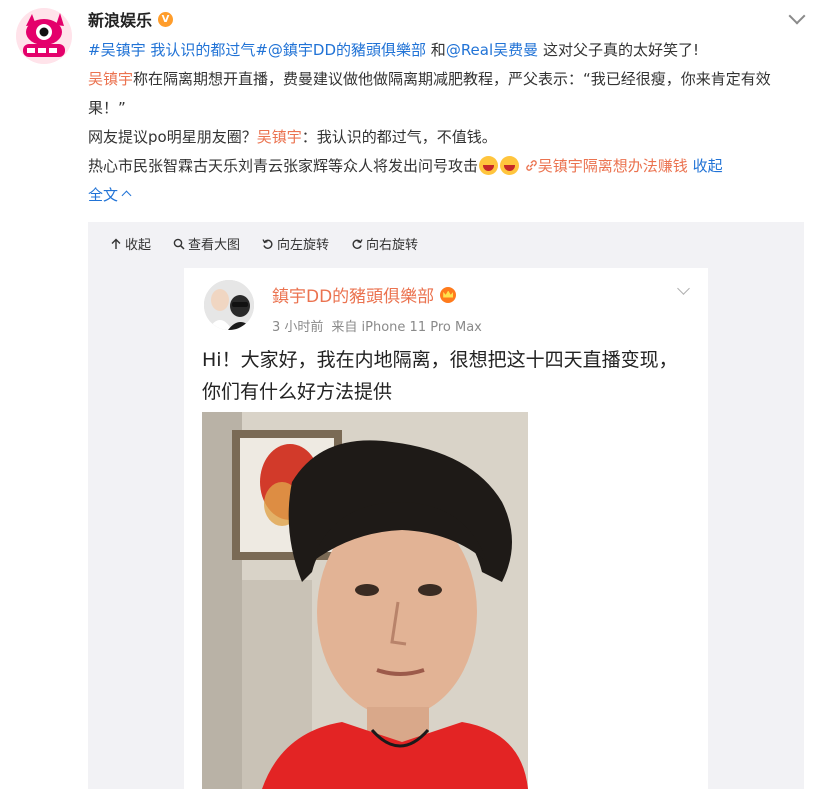 The image size is (825, 789). I want to click on magnifier-icon, so click(179, 244).